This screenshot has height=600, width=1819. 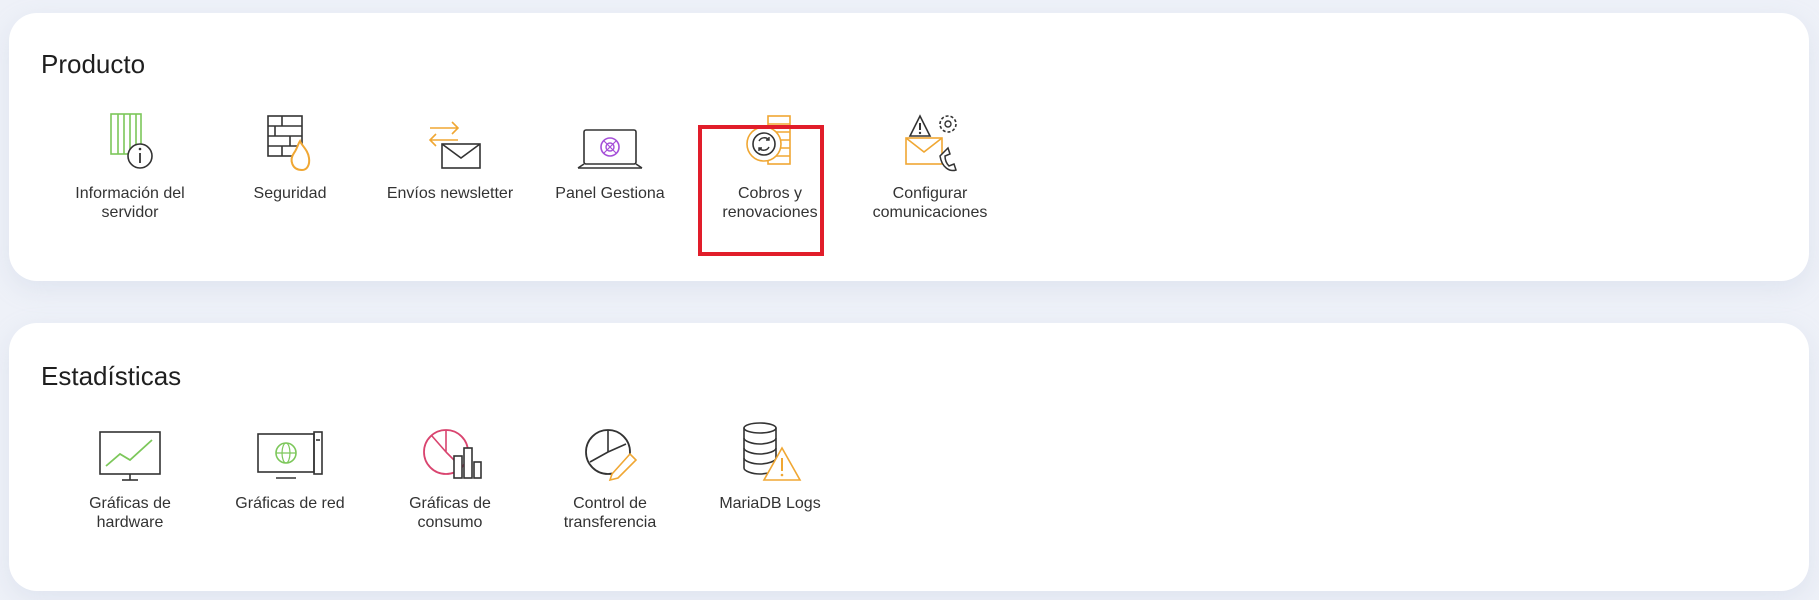 I want to click on item-graficas-hardware: Gráficas de hardware, so click(x=130, y=475).